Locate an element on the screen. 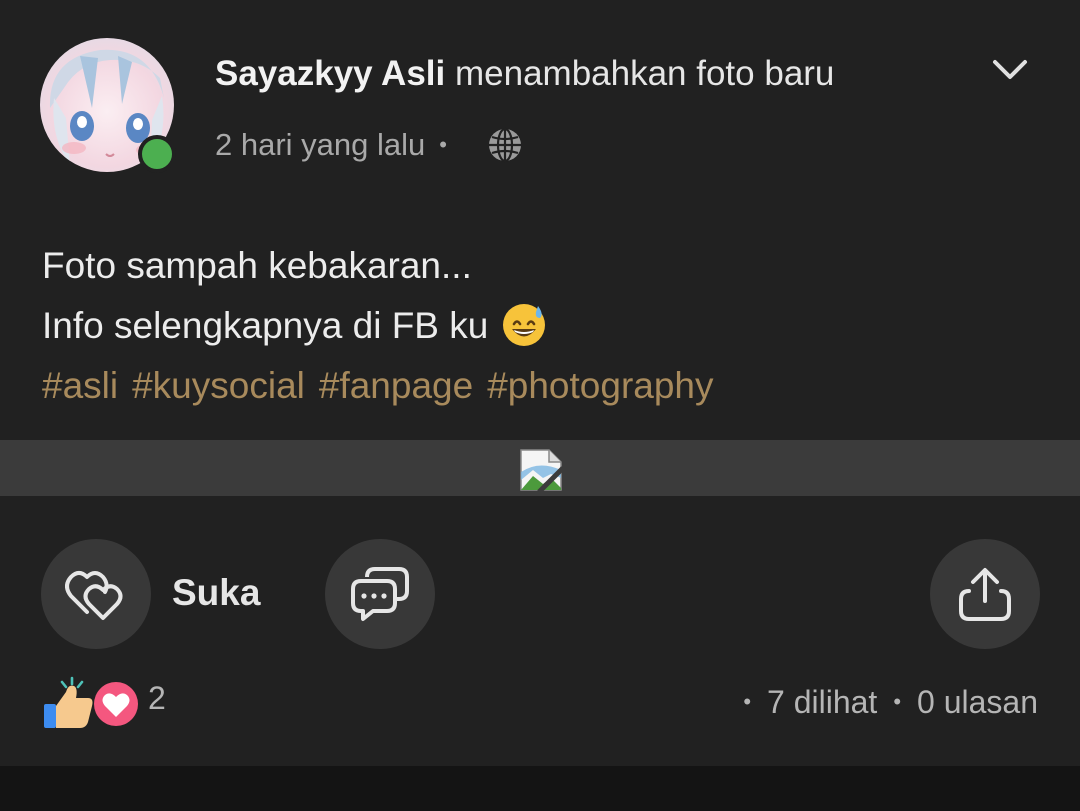 The height and width of the screenshot is (811, 1080). hashtag-kuysocial: #kuysocial is located at coordinates (218, 385).